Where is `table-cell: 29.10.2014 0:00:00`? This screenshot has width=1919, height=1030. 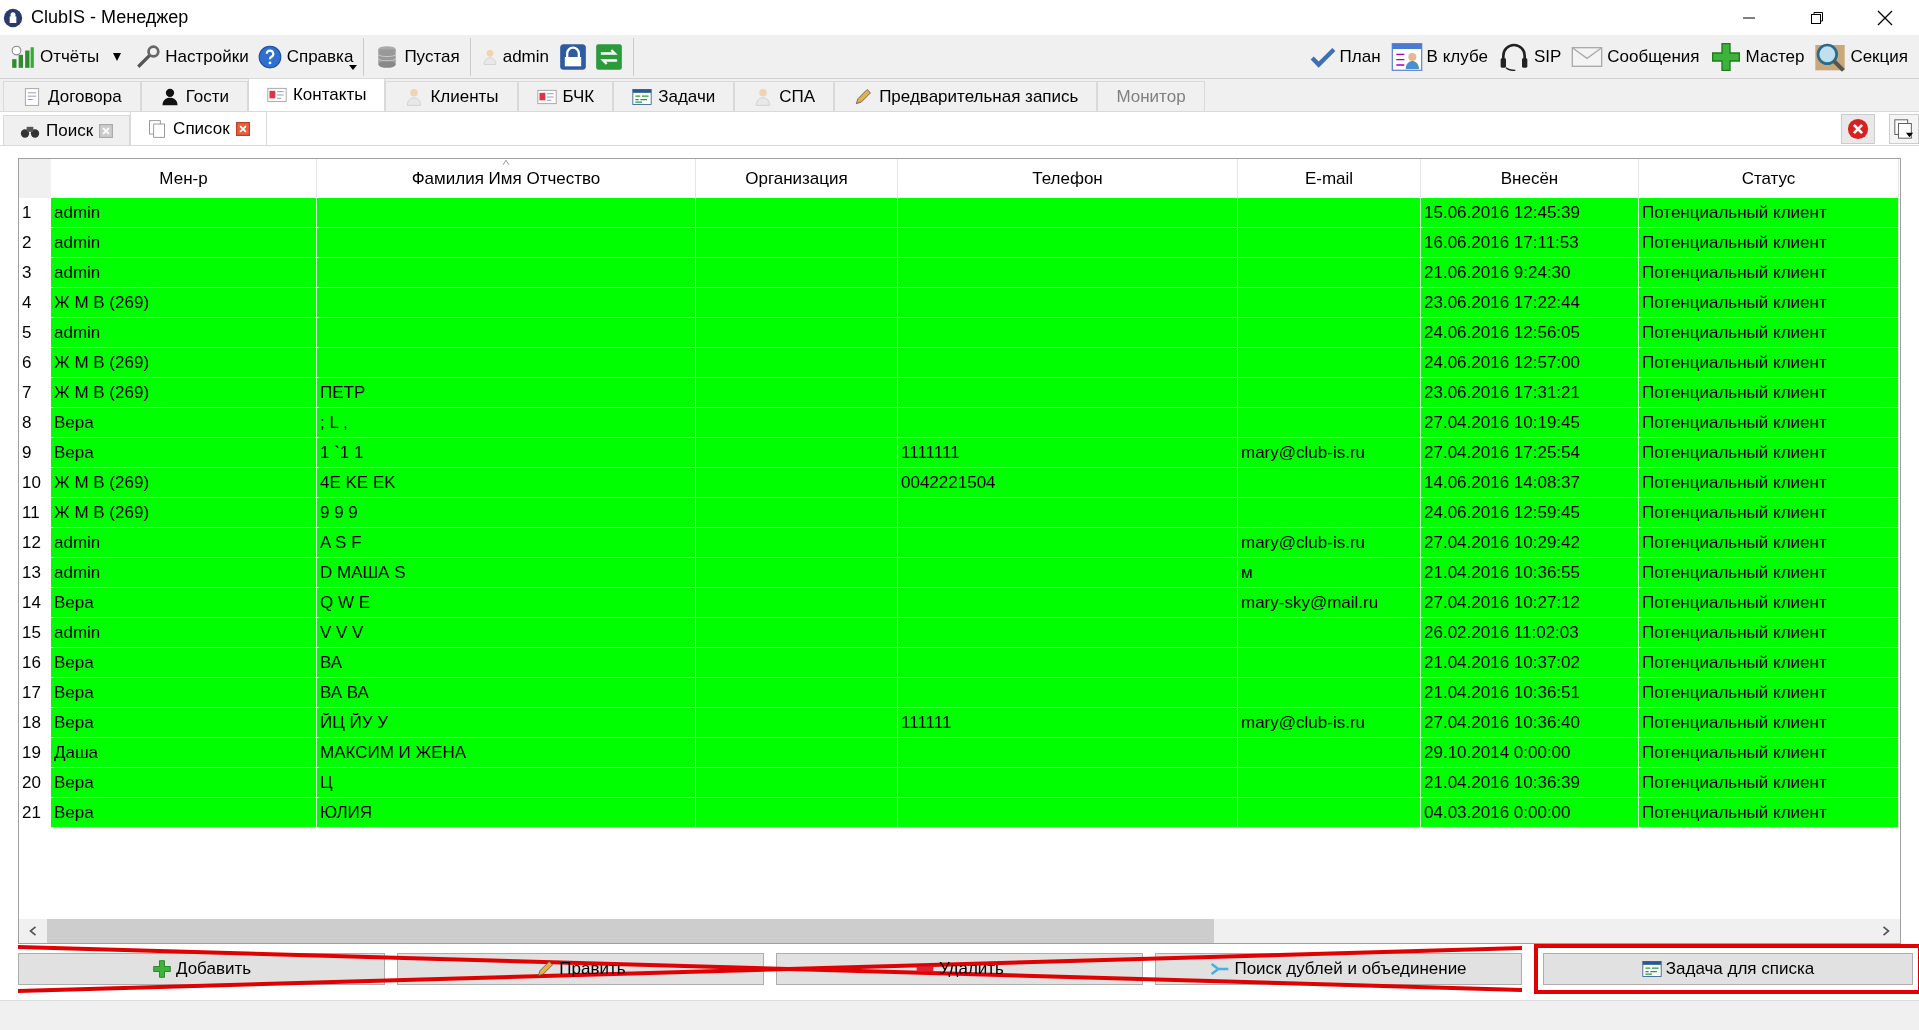 table-cell: 29.10.2014 0:00:00 is located at coordinates (1530, 753).